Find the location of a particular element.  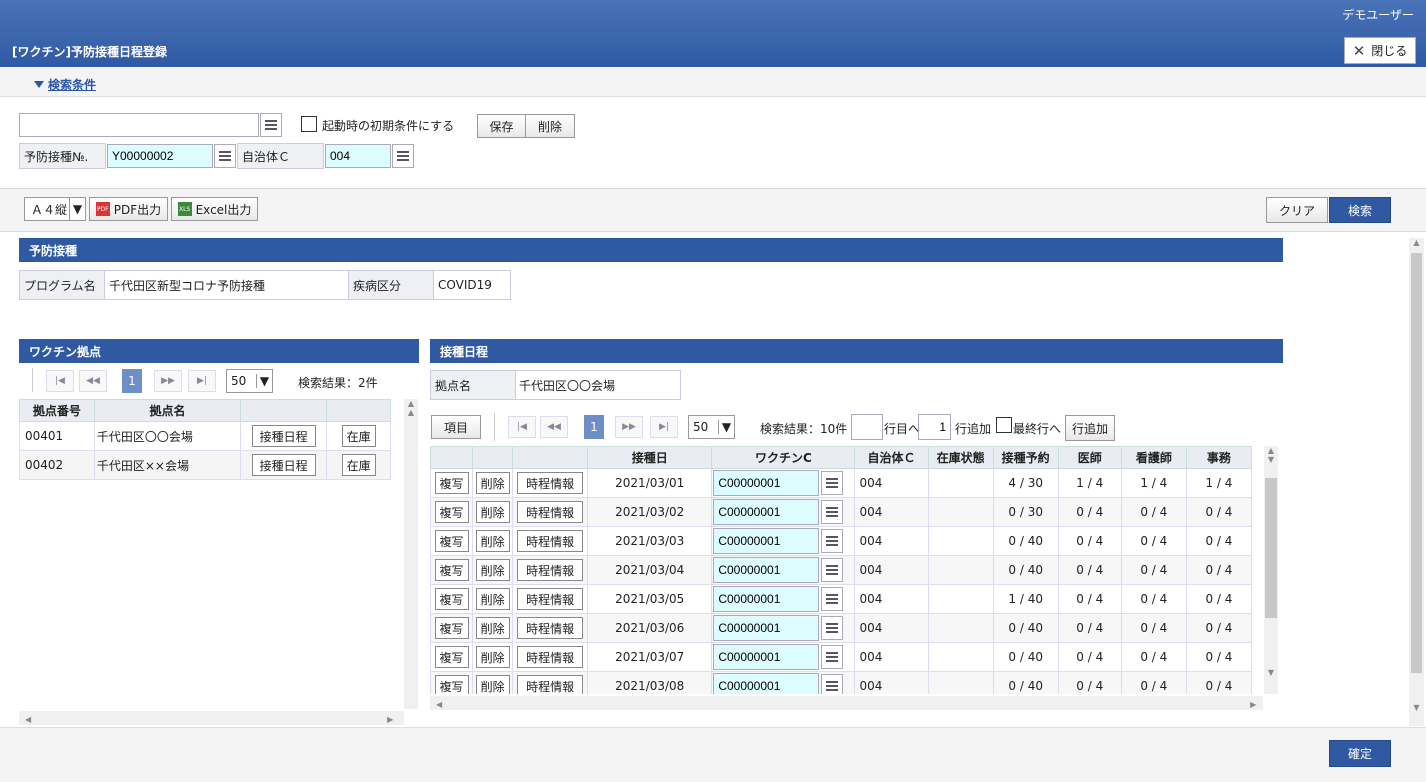

municipality-cell: 004 is located at coordinates (891, 512).